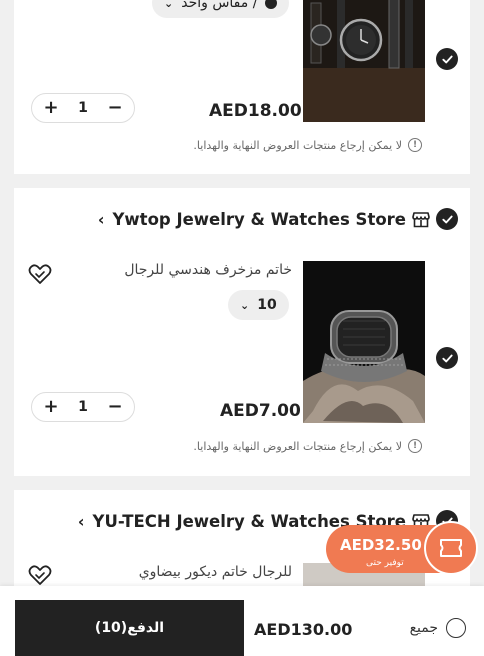 The image size is (484, 656). I want to click on store-name: Ywtop Jewelry & Watches Store, so click(259, 219).